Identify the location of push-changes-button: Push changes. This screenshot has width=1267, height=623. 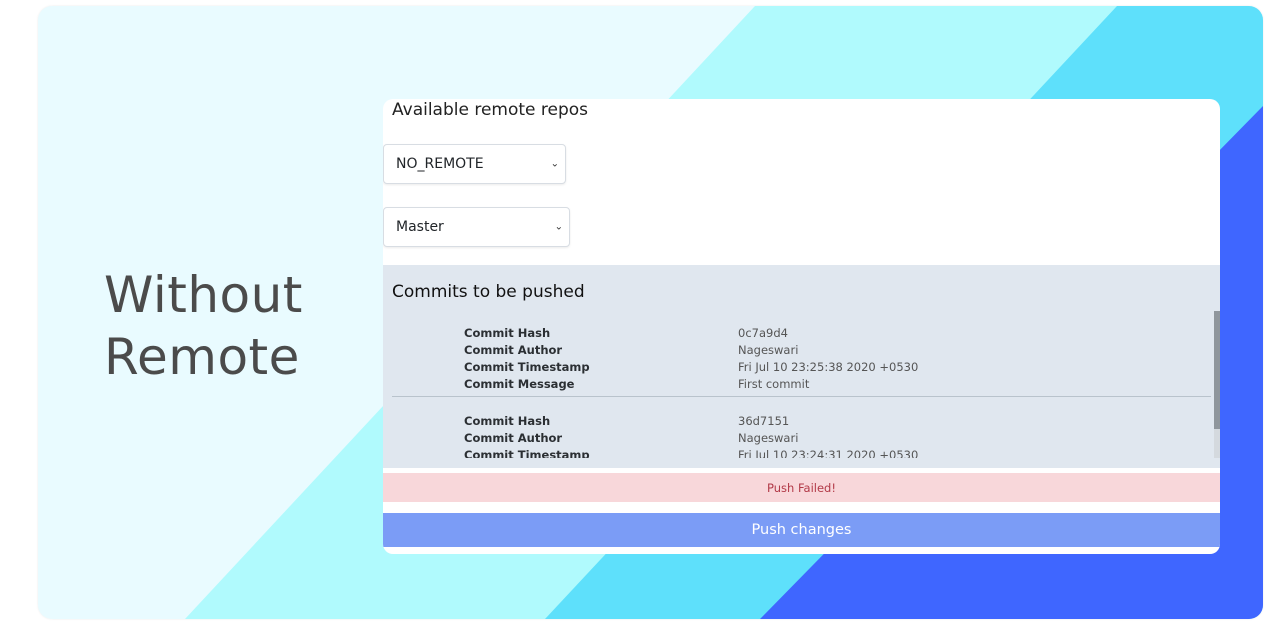
(801, 530).